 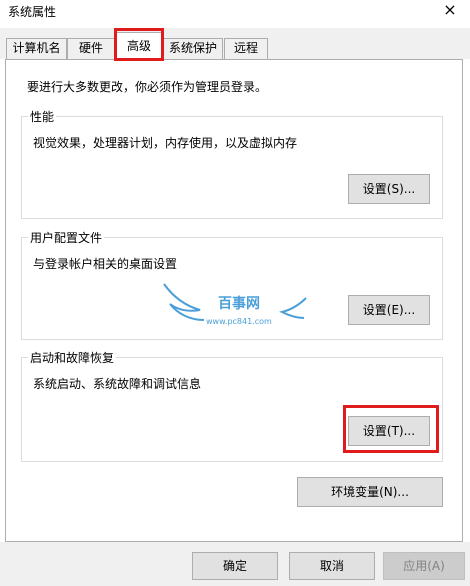 What do you see at coordinates (32, 12) in the screenshot?
I see `window-title: 系统属性` at bounding box center [32, 12].